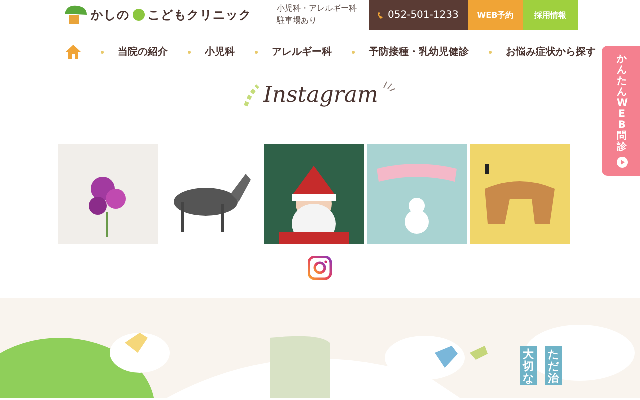 The width and height of the screenshot is (640, 400). What do you see at coordinates (143, 52) in the screenshot?
I see `nav-link: 当院の紹介` at bounding box center [143, 52].